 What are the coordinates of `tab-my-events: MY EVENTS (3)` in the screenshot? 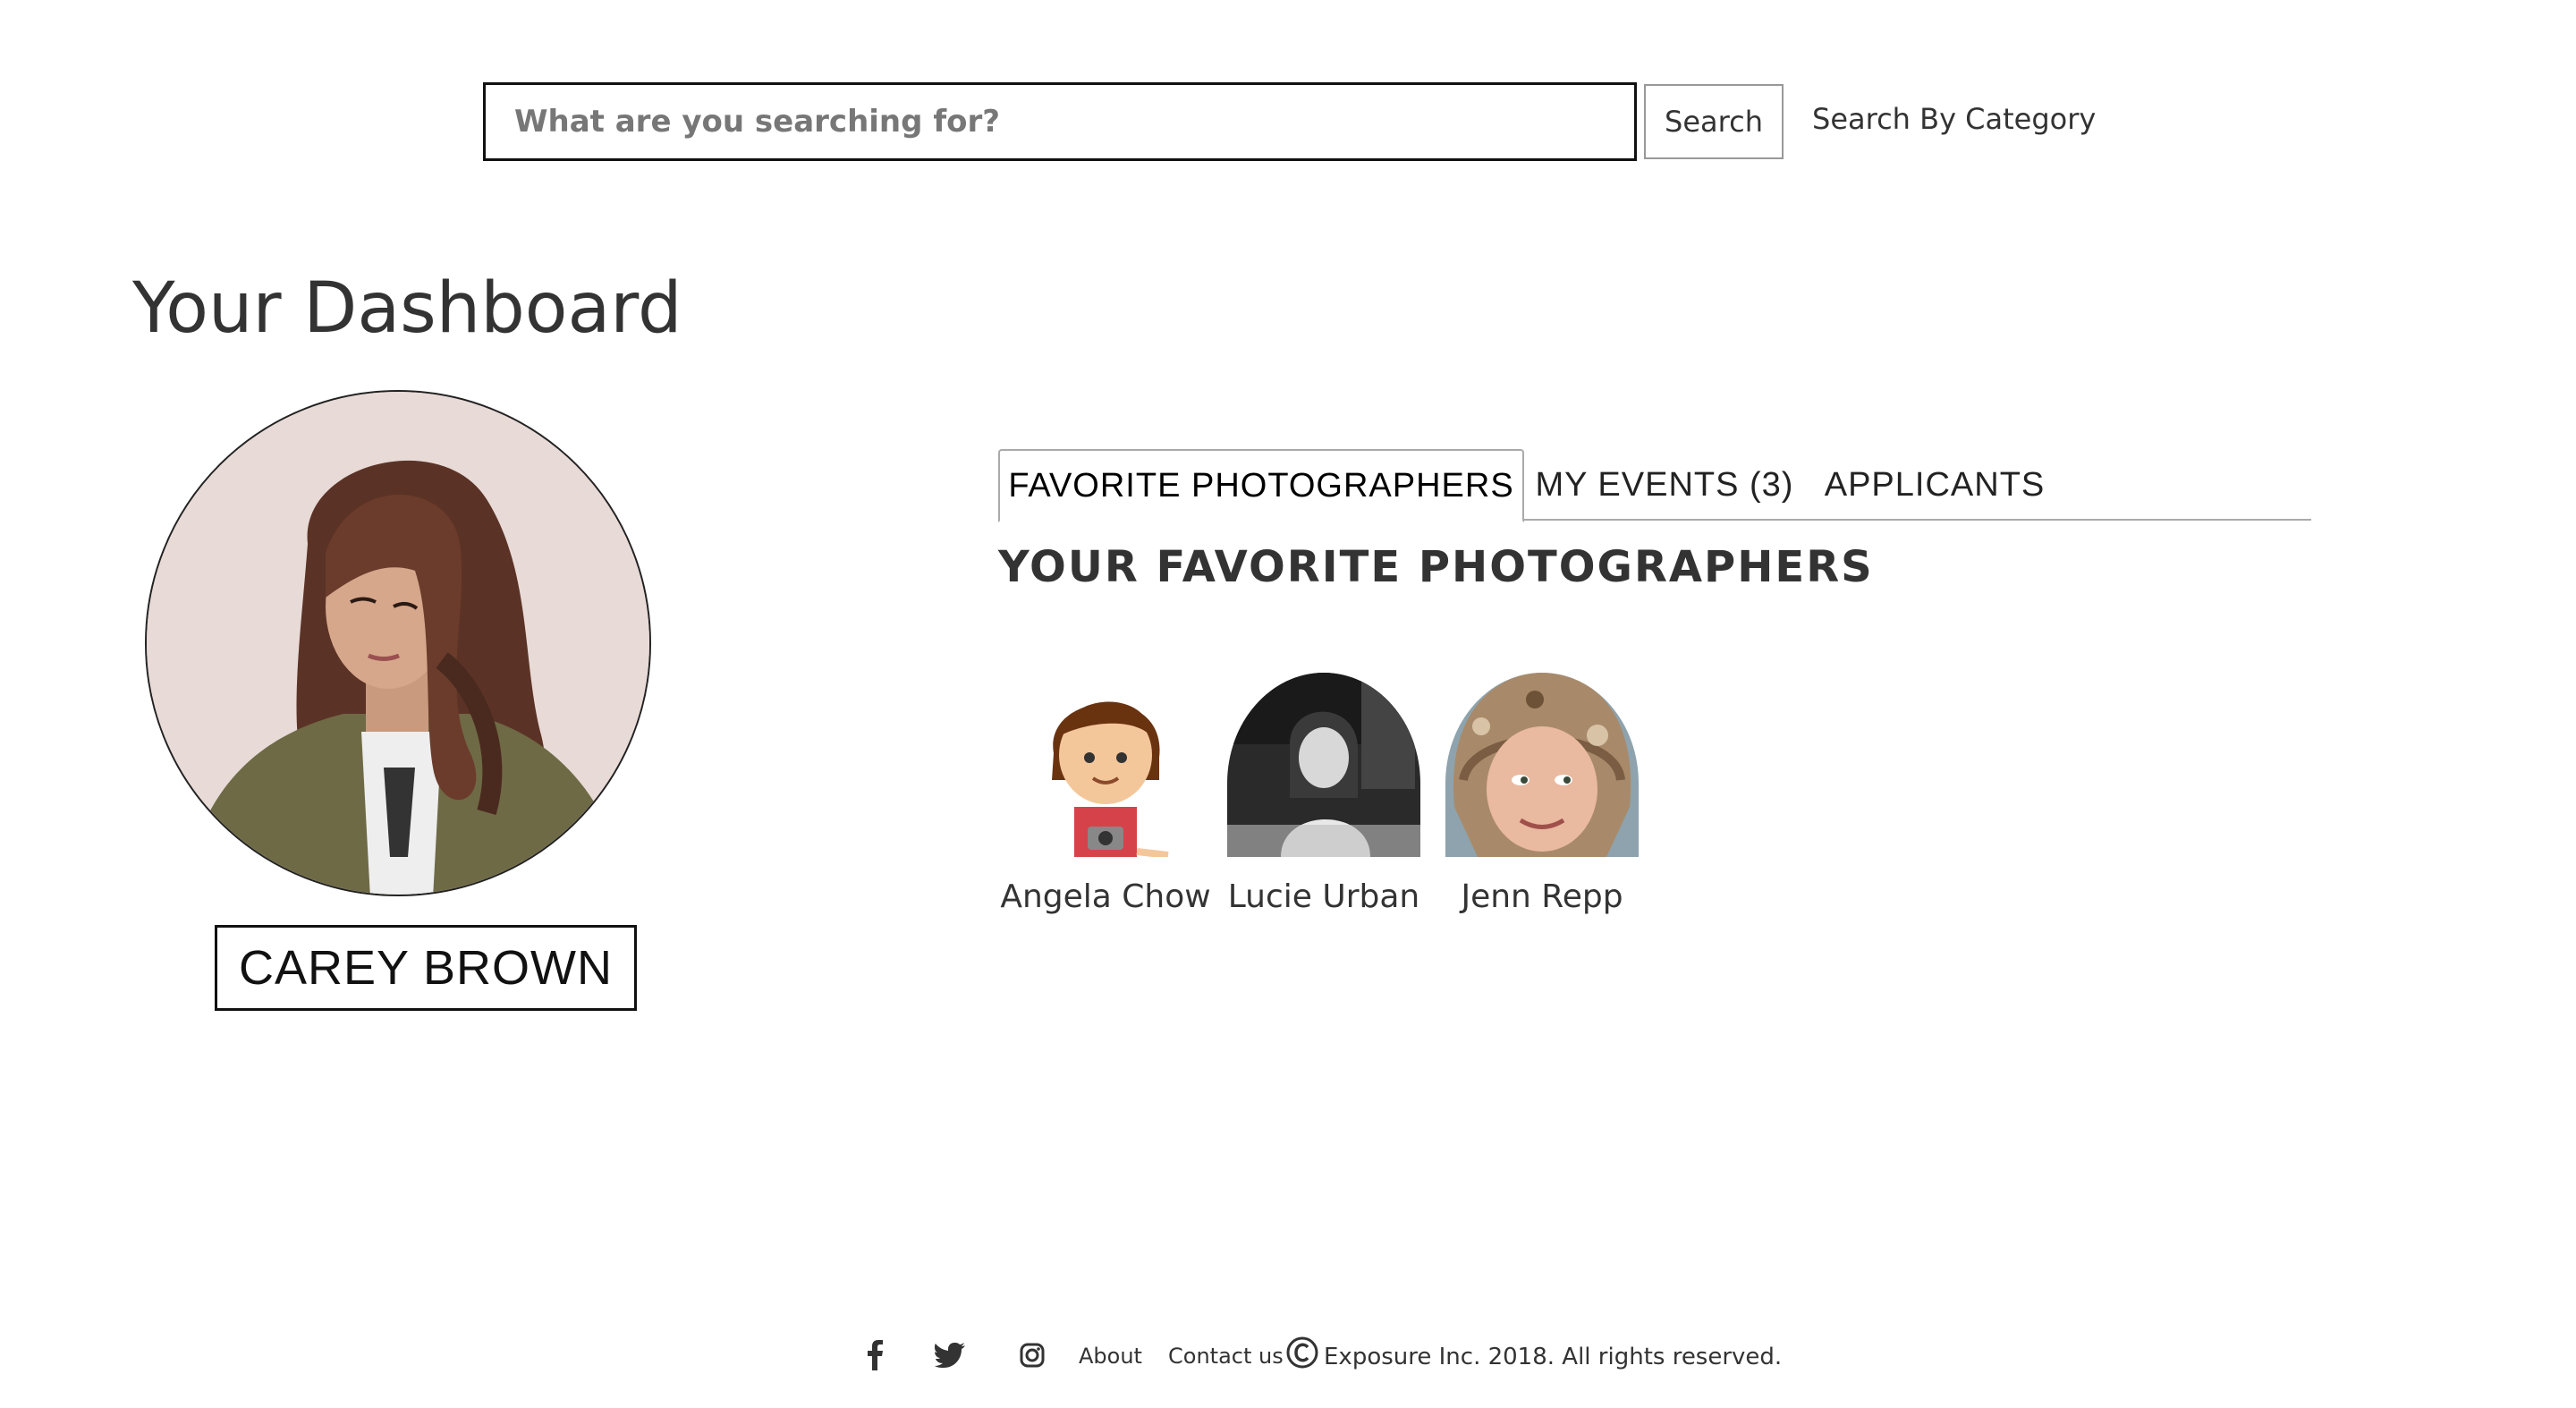 It's located at (1664, 485).